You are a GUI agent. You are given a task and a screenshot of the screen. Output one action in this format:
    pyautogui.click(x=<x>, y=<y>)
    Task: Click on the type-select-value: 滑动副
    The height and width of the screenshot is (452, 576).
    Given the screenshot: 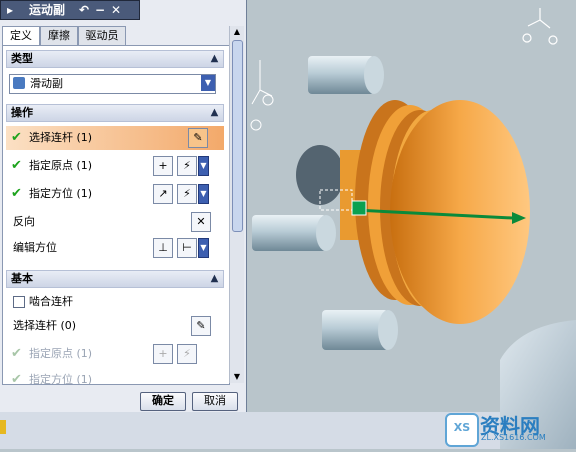 What is the action you would take?
    pyautogui.click(x=46, y=83)
    